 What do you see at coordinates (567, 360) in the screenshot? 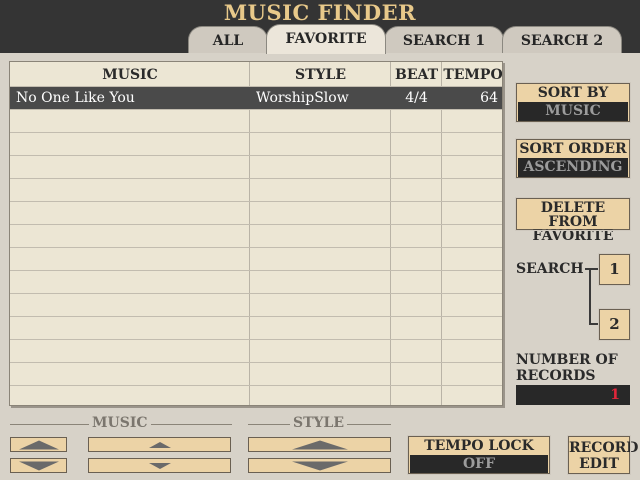
I see `records-label-line1: NUMBER OF` at bounding box center [567, 360].